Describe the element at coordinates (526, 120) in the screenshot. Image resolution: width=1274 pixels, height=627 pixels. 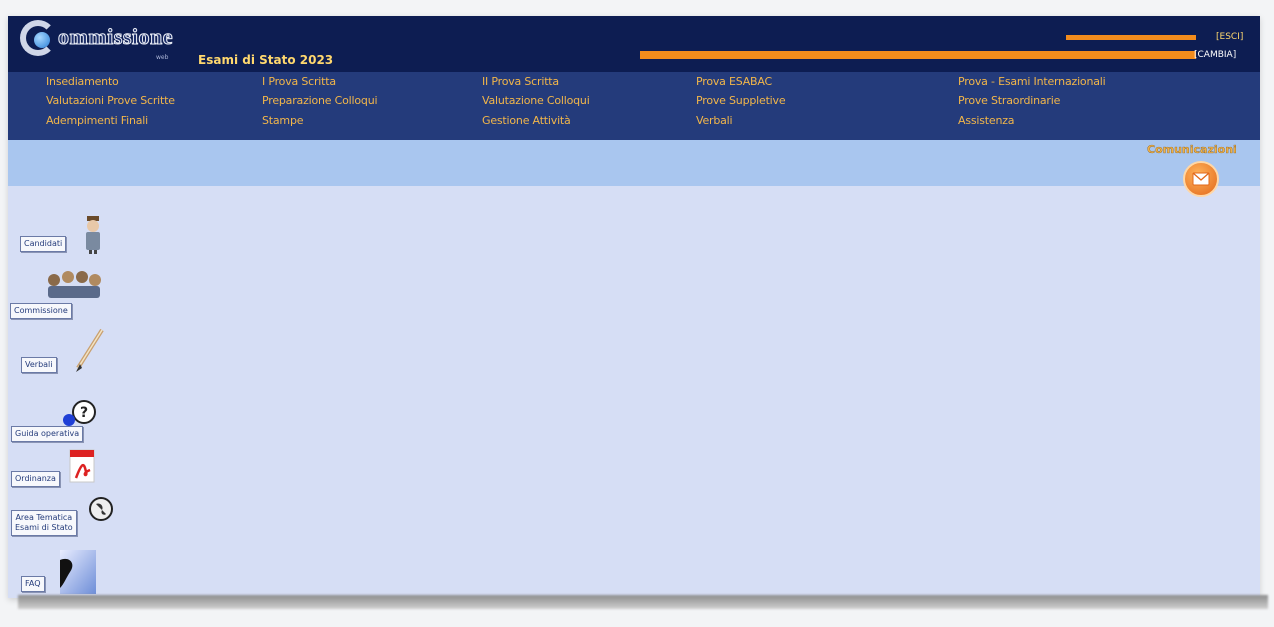
I see `menu-gestione-attivita: Gestione Attività` at that location.